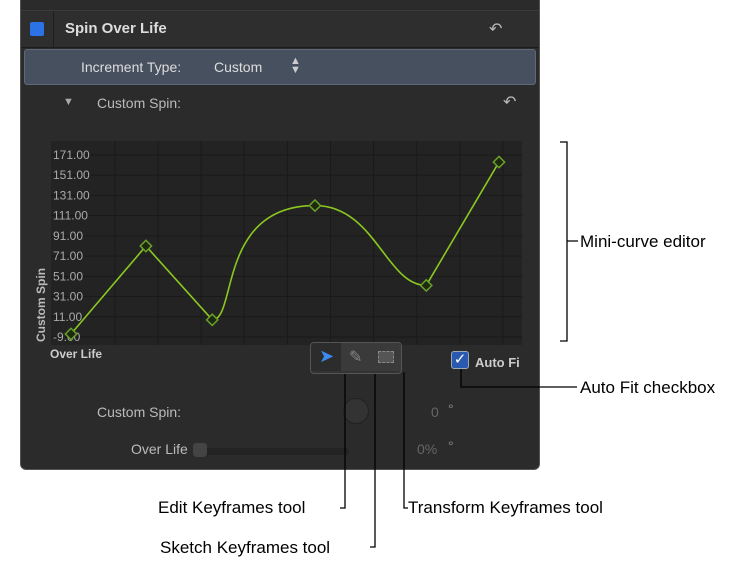 The width and height of the screenshot is (756, 566). I want to click on y-tick-label: 171.00, so click(71, 155).